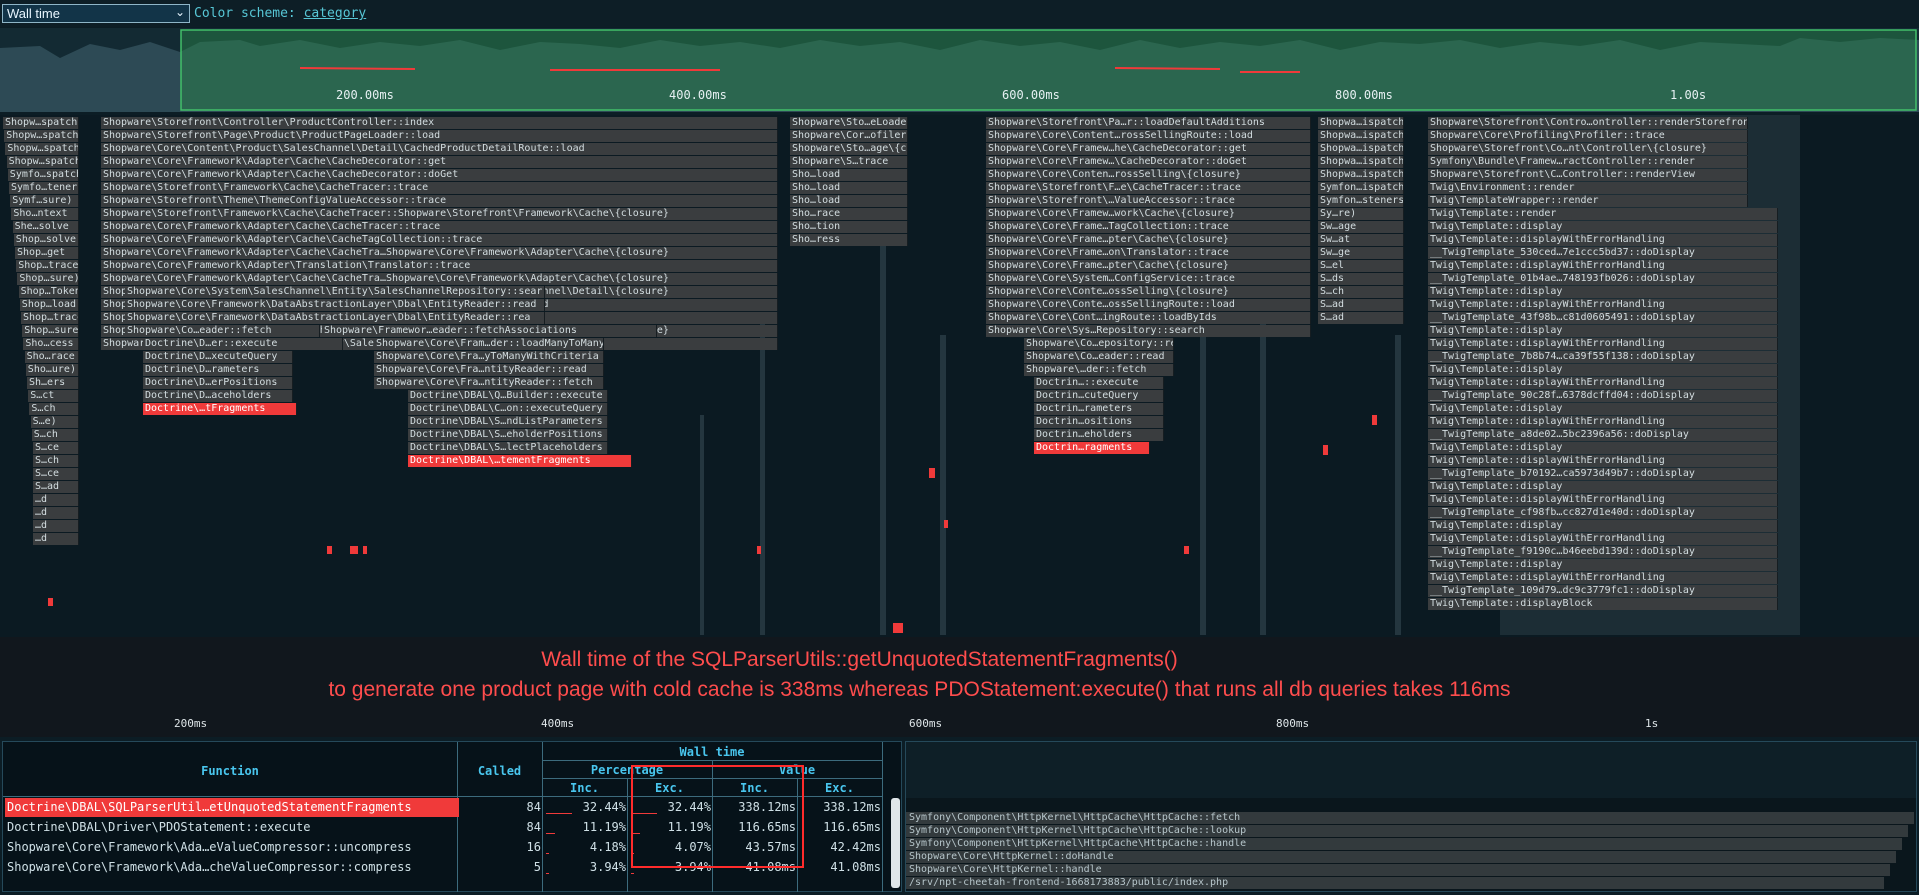  What do you see at coordinates (839, 788) in the screenshot?
I see `val-exc-header: Exc.` at bounding box center [839, 788].